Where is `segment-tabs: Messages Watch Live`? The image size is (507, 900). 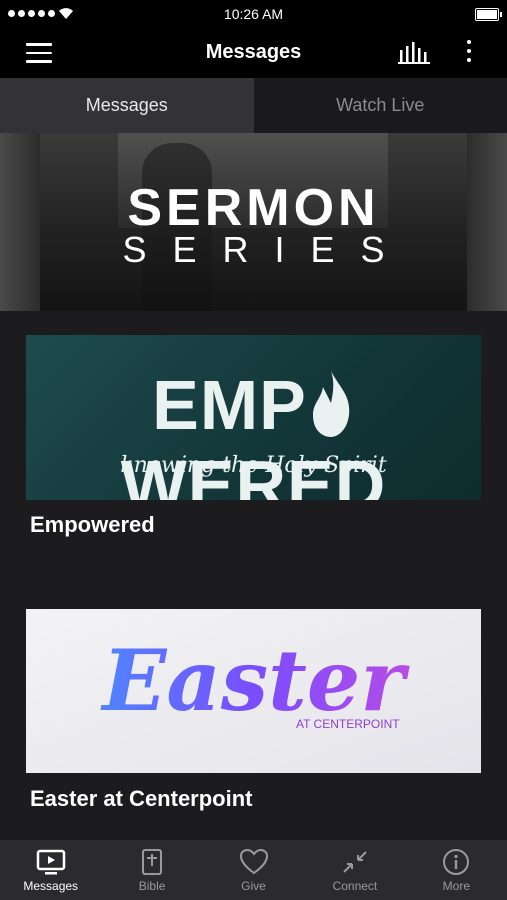 segment-tabs: Messages Watch Live is located at coordinates (253, 105).